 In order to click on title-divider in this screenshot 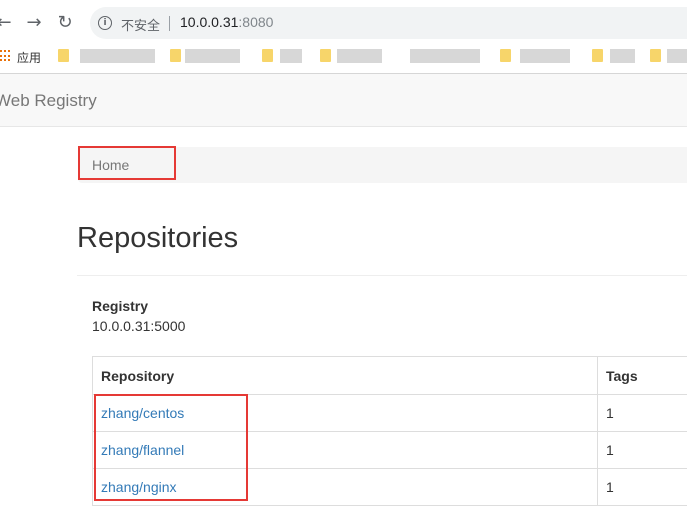, I will do `click(382, 275)`.